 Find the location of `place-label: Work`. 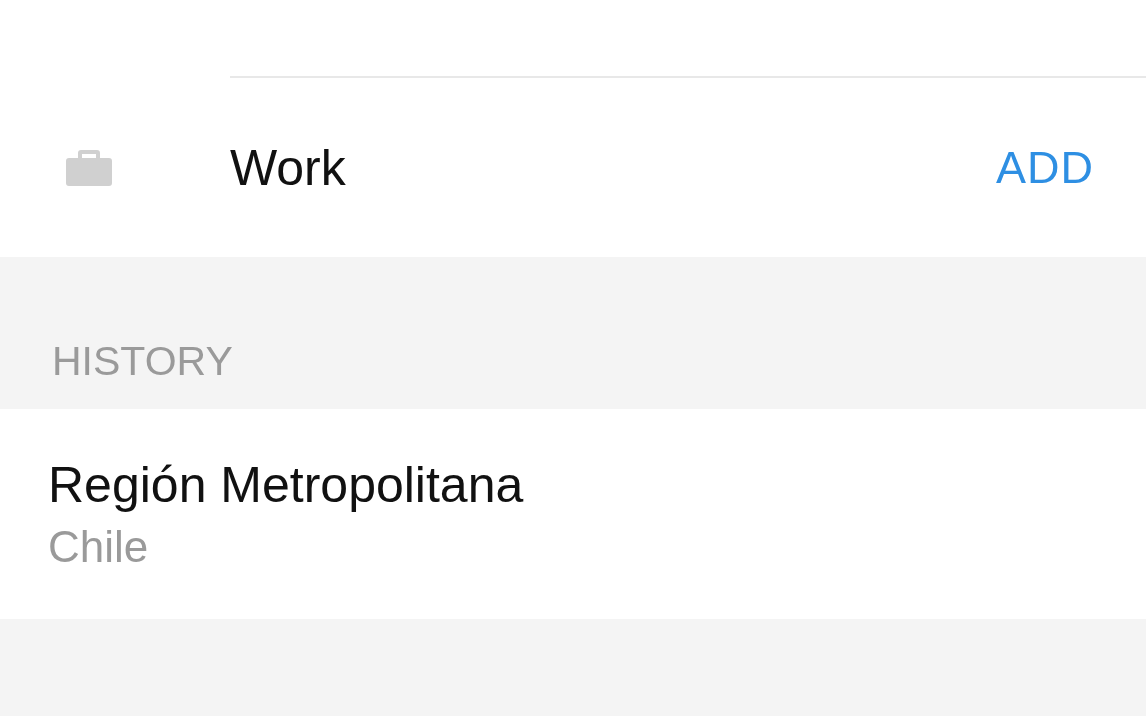

place-label: Work is located at coordinates (288, 167).